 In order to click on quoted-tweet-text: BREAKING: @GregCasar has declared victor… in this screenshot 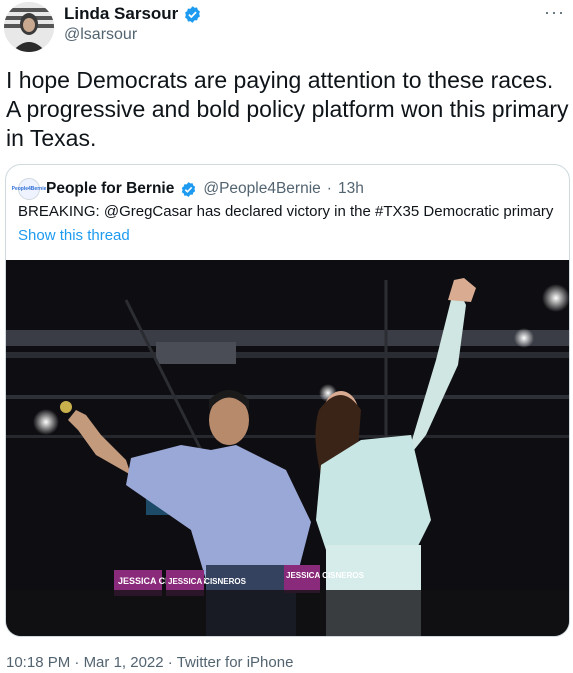, I will do `click(286, 211)`.